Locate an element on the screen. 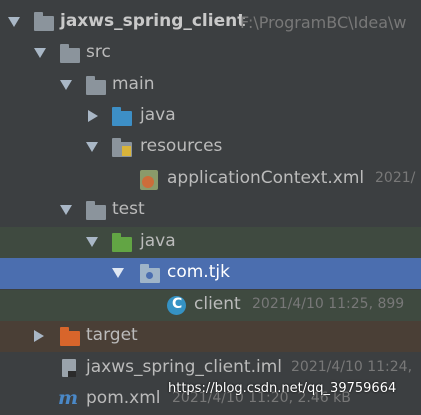 The height and width of the screenshot is (415, 421). tree-label-client: client is located at coordinates (217, 304).